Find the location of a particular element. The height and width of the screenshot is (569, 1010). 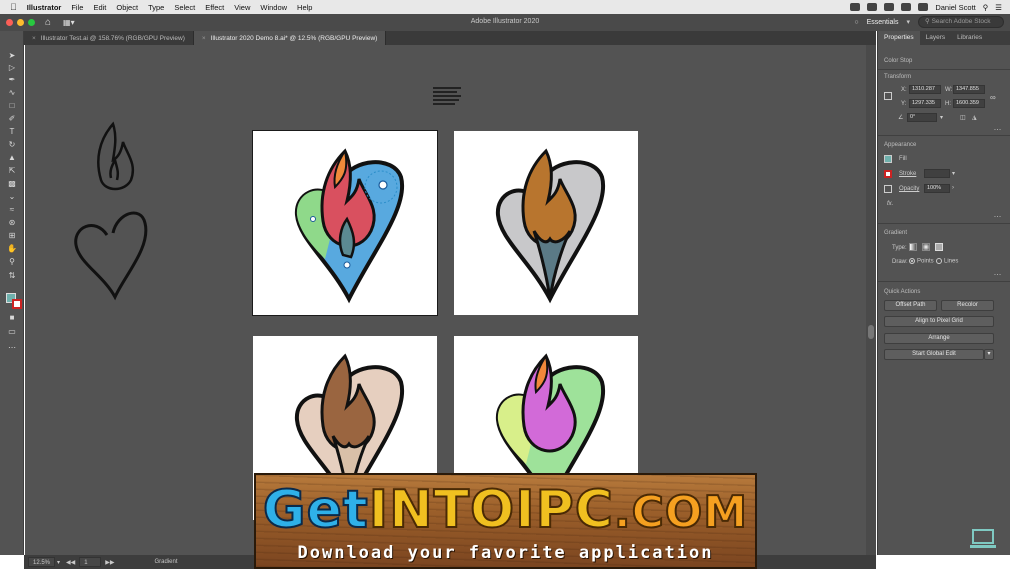

hand-tool-icon: ✋ is located at coordinates (12, 249).